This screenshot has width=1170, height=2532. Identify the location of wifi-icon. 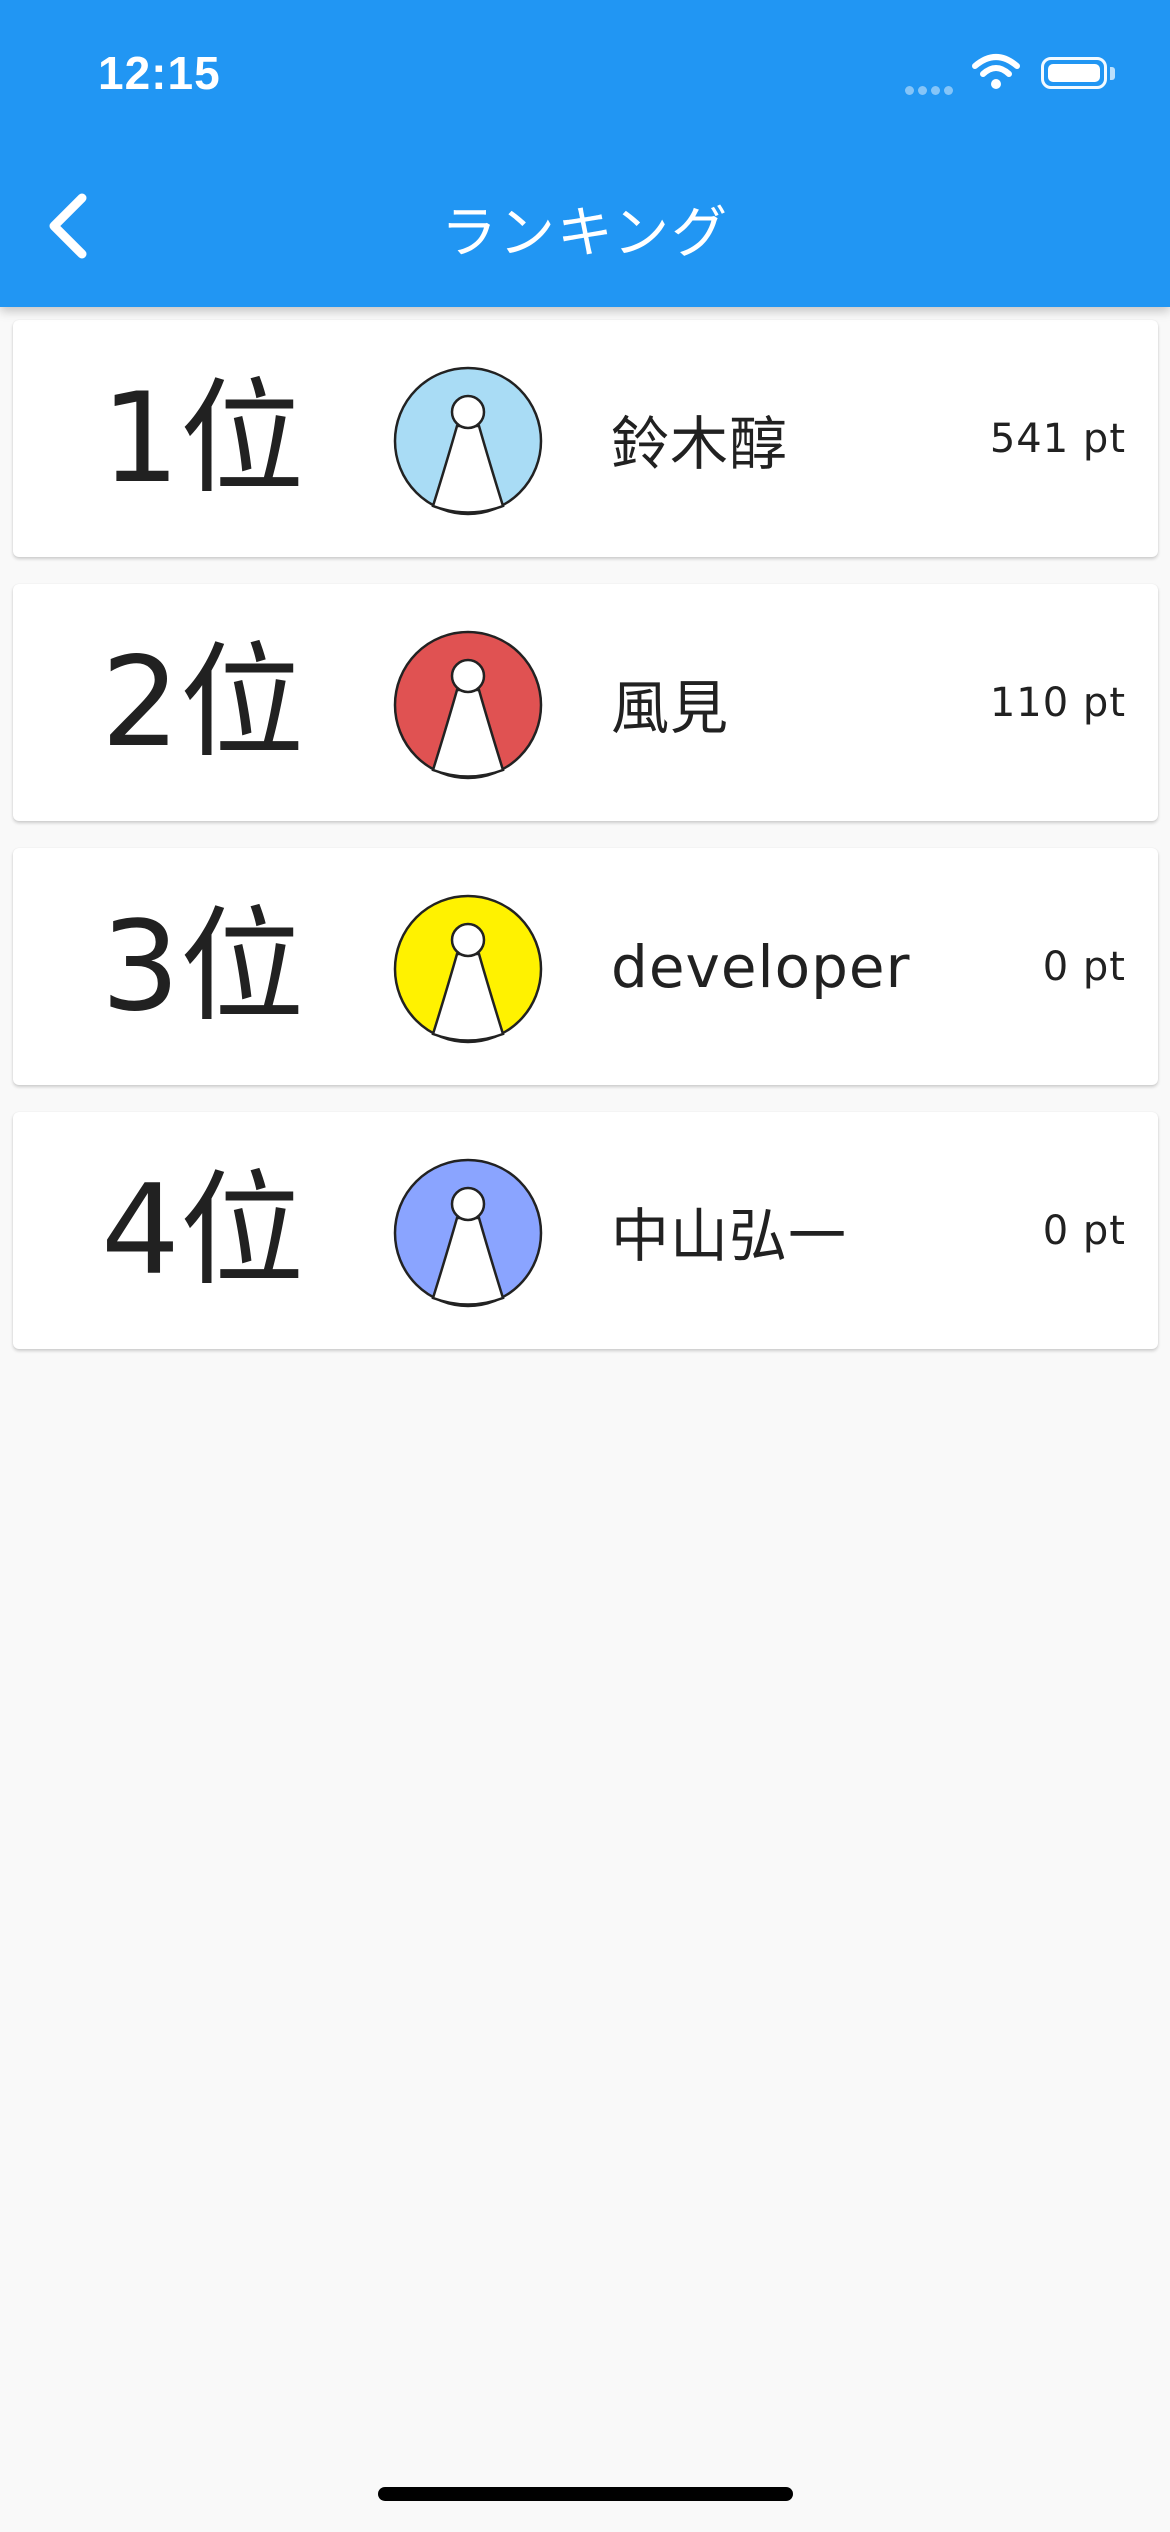
(996, 71).